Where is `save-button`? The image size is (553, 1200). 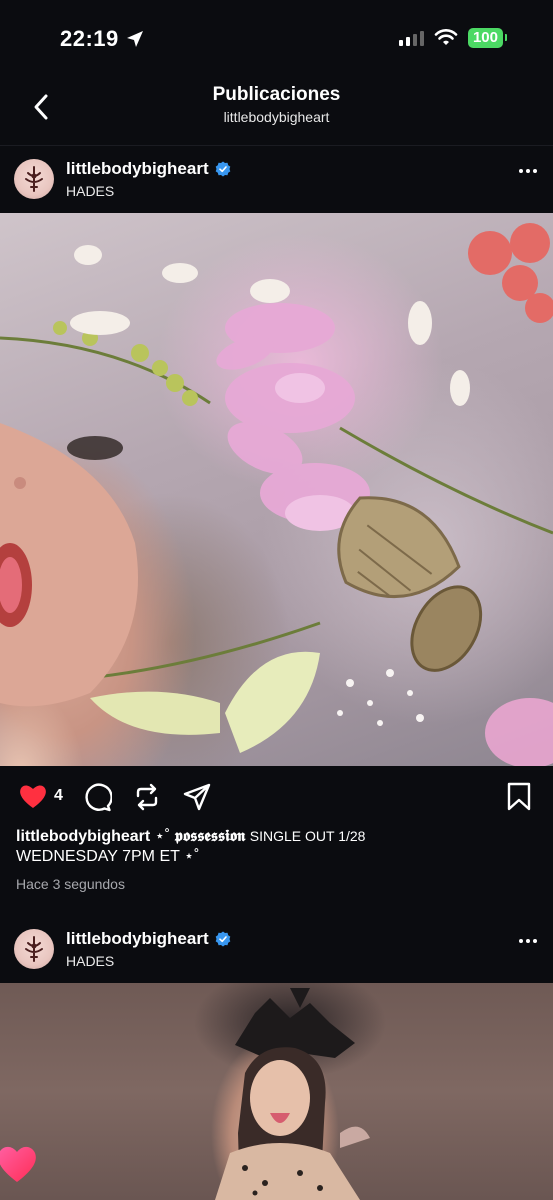
save-button is located at coordinates (519, 797).